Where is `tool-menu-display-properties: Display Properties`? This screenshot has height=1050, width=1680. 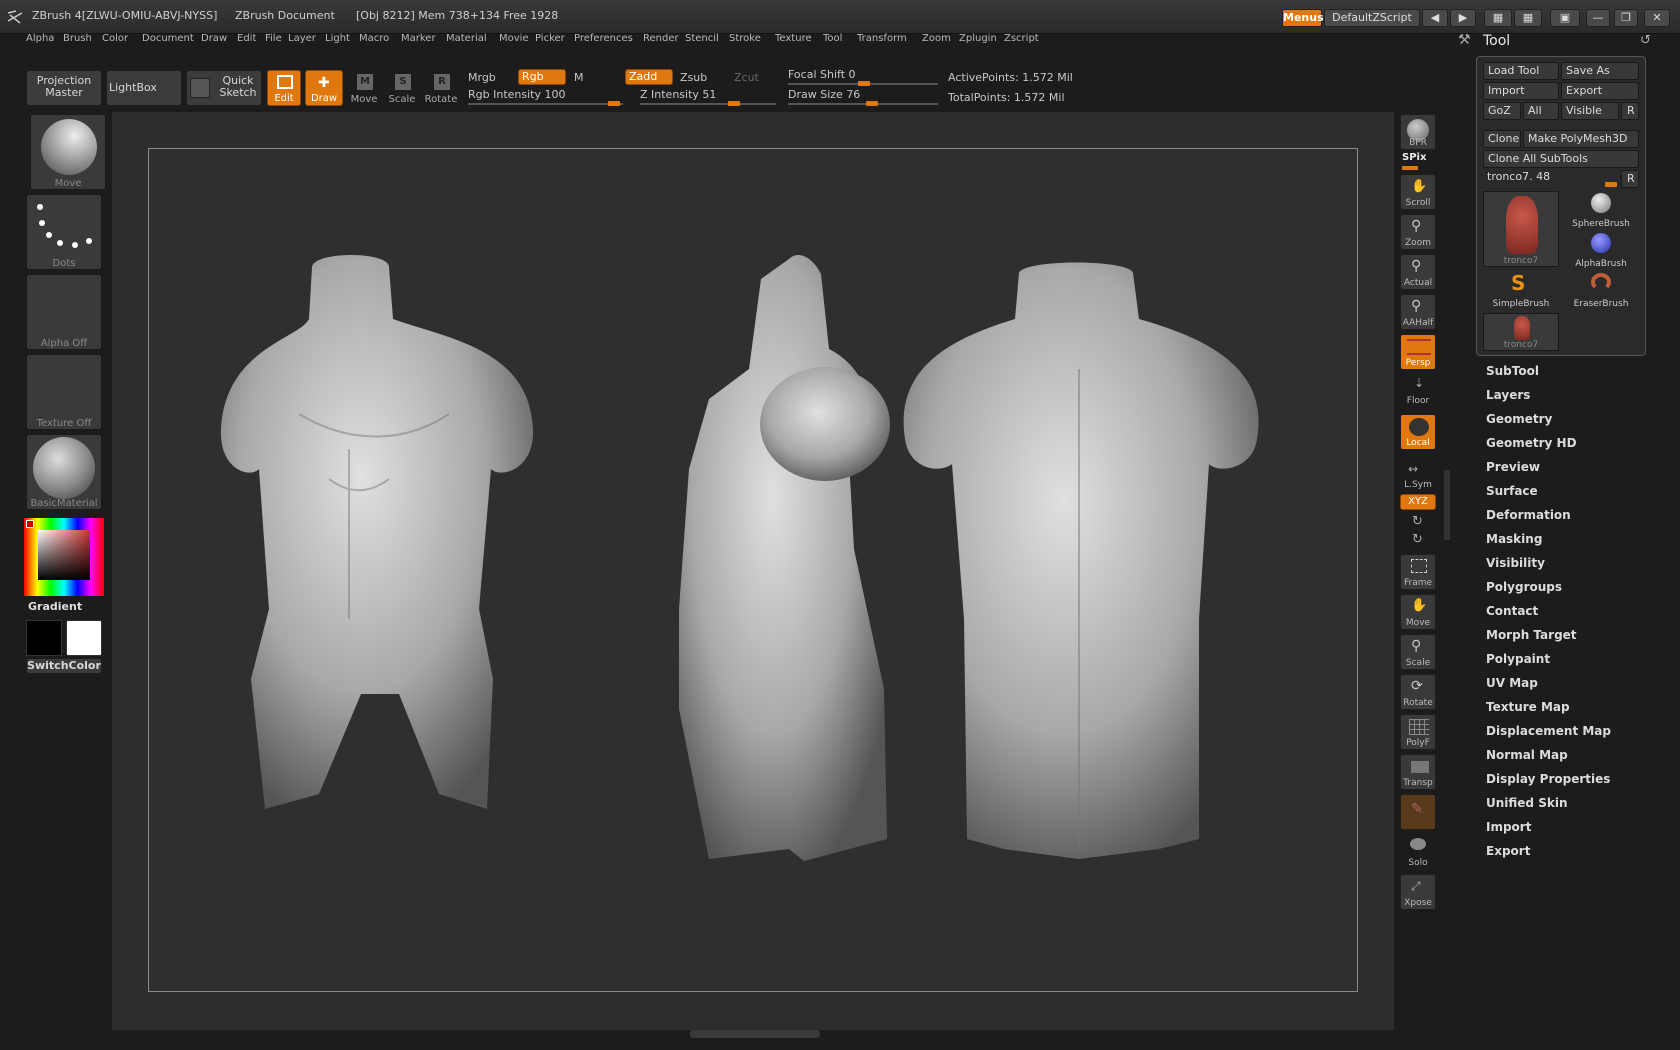 tool-menu-display-properties: Display Properties is located at coordinates (1548, 779).